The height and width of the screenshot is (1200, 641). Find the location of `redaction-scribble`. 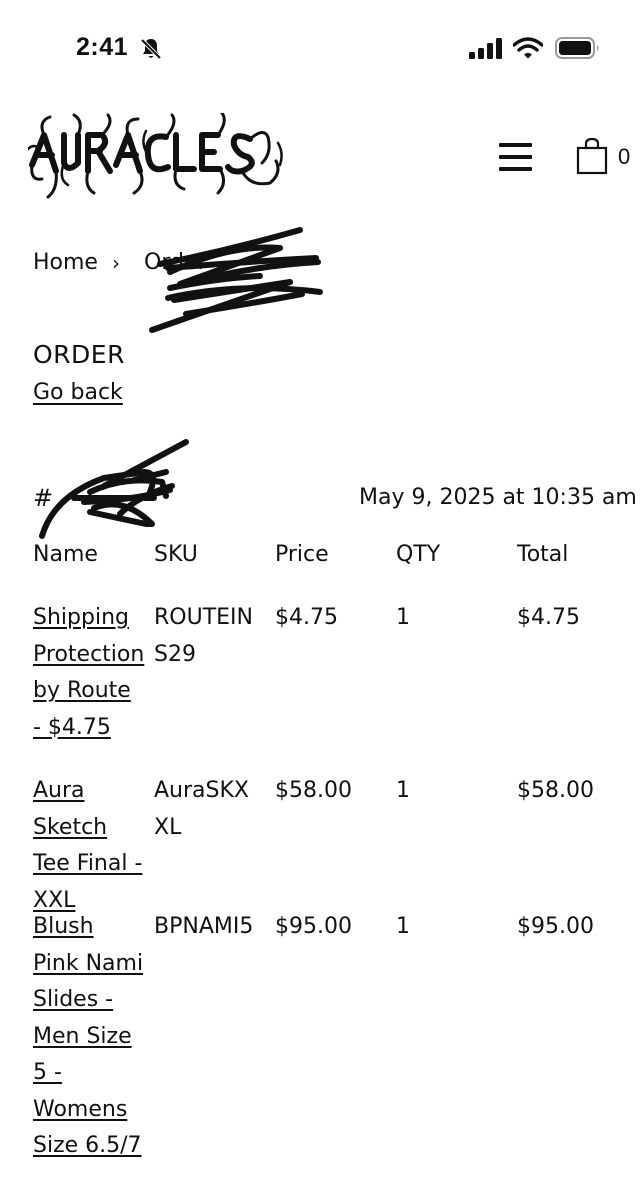

redaction-scribble is located at coordinates (236, 280).